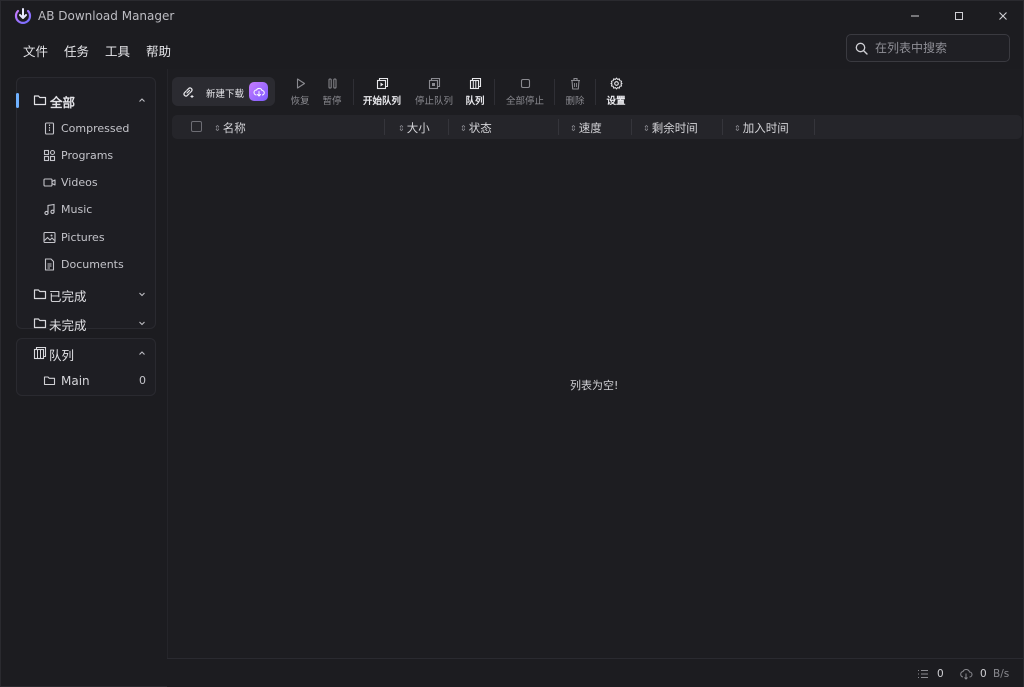 The image size is (1024, 687). Describe the element at coordinates (188, 92) in the screenshot. I see `link-icon` at that location.